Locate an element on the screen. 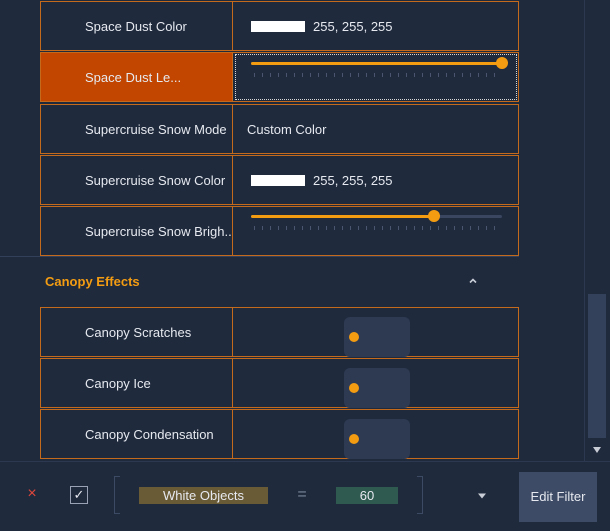  setting-row-canopy-ice: Canopy Ice is located at coordinates (279, 383).